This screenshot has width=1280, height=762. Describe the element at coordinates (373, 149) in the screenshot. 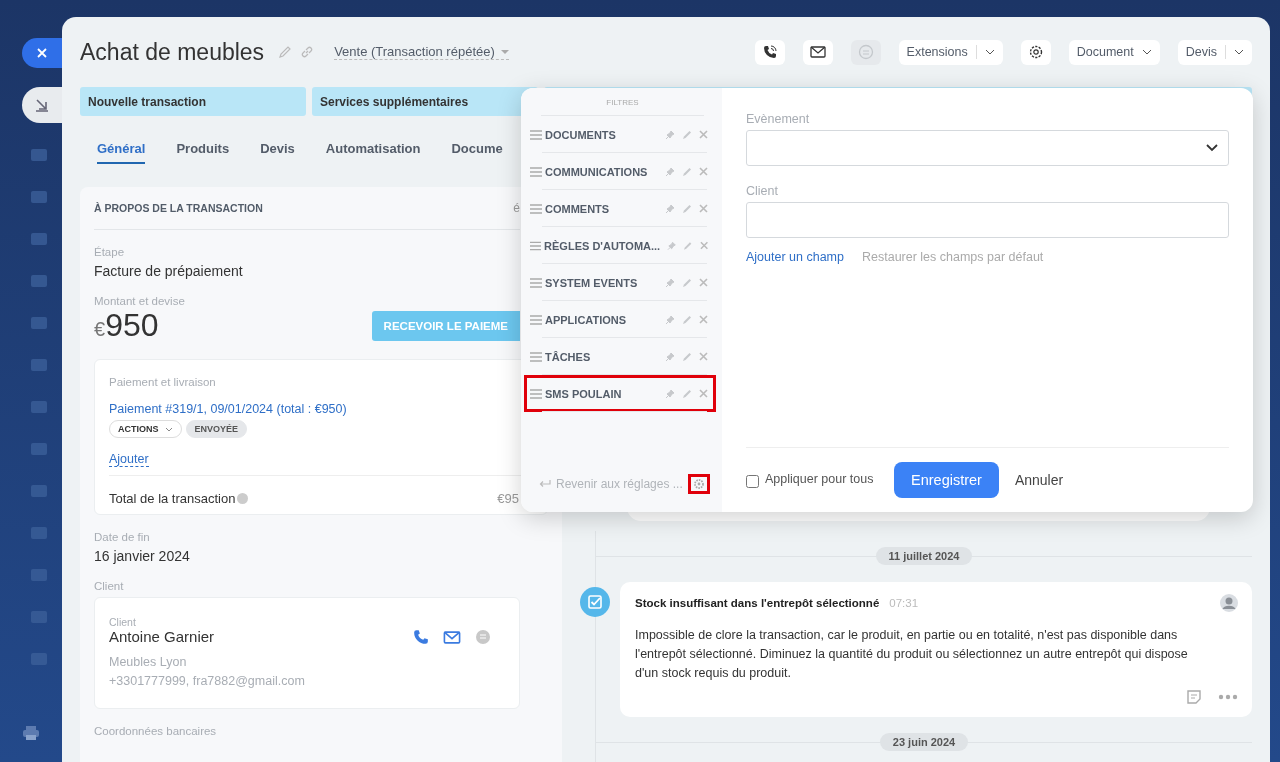

I see `tab: Automatisation` at that location.